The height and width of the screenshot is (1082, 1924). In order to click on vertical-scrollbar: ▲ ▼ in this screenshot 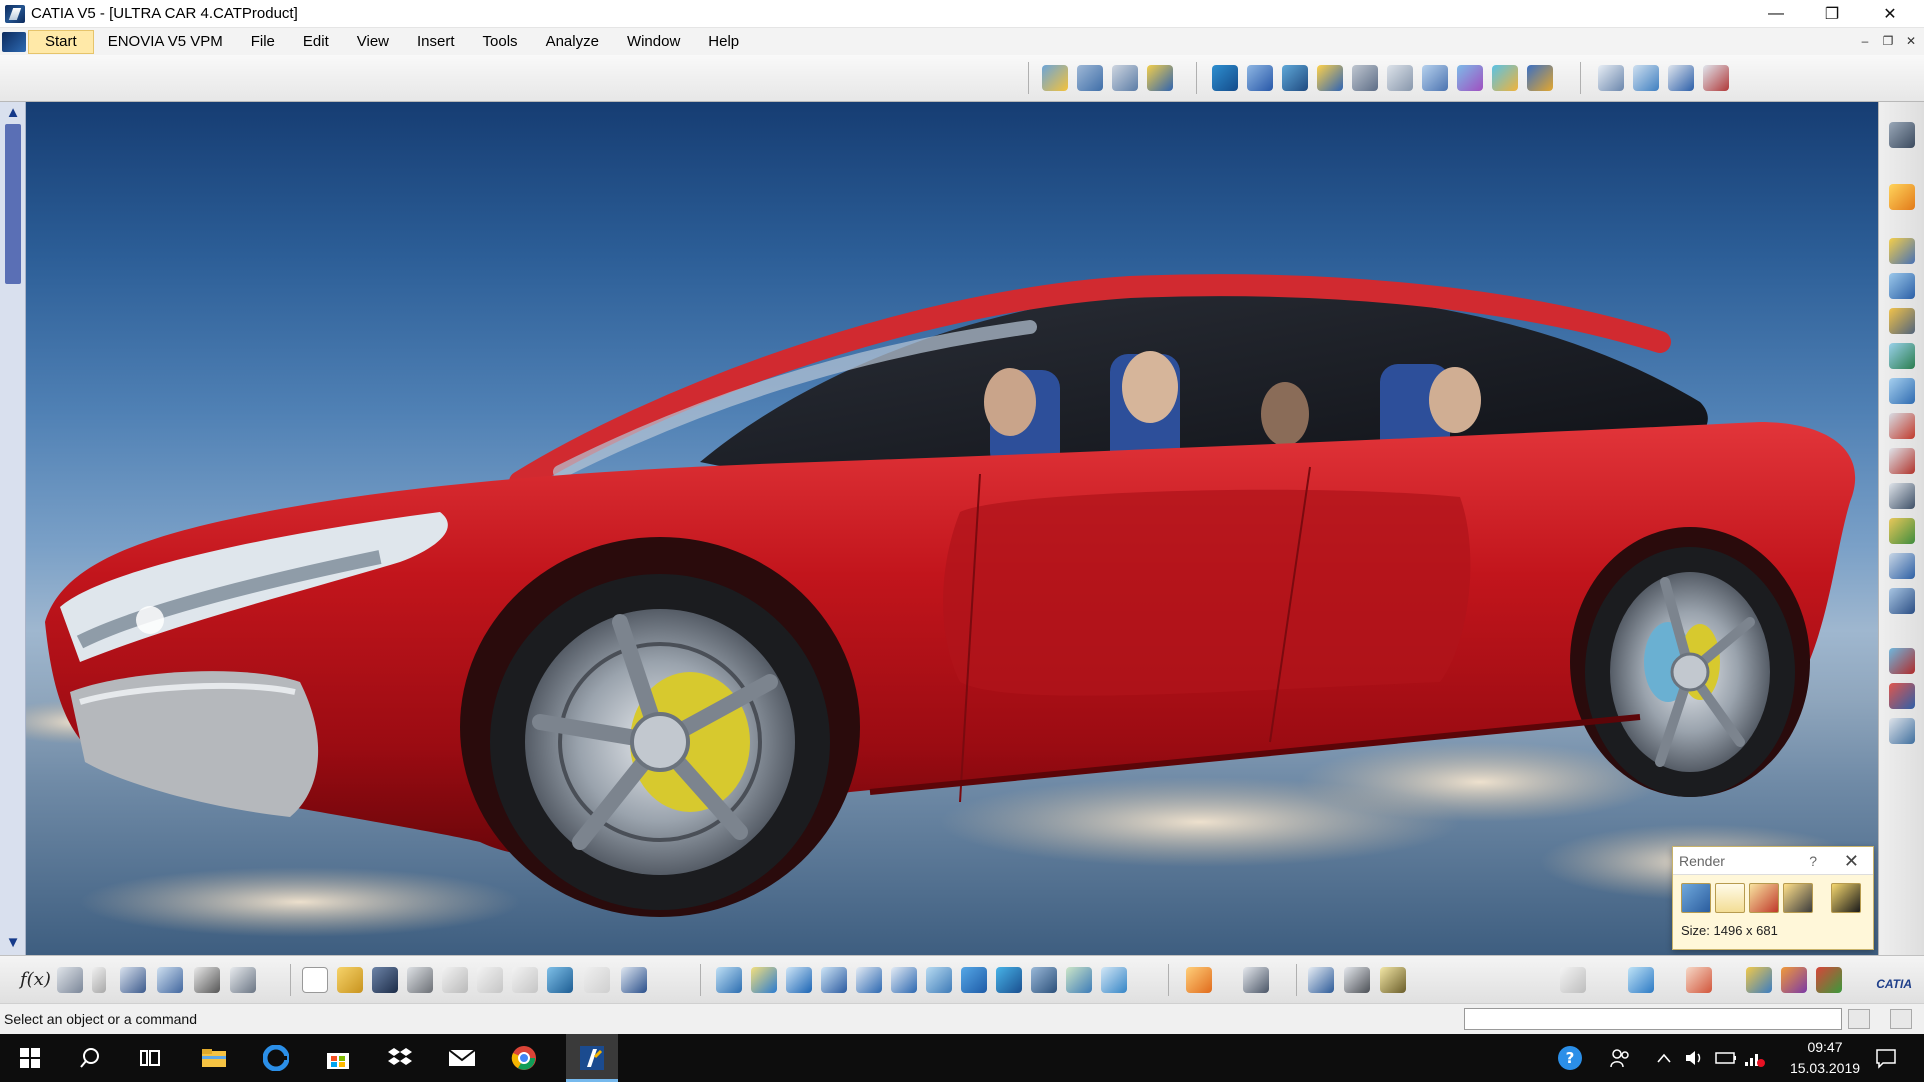, I will do `click(13, 528)`.